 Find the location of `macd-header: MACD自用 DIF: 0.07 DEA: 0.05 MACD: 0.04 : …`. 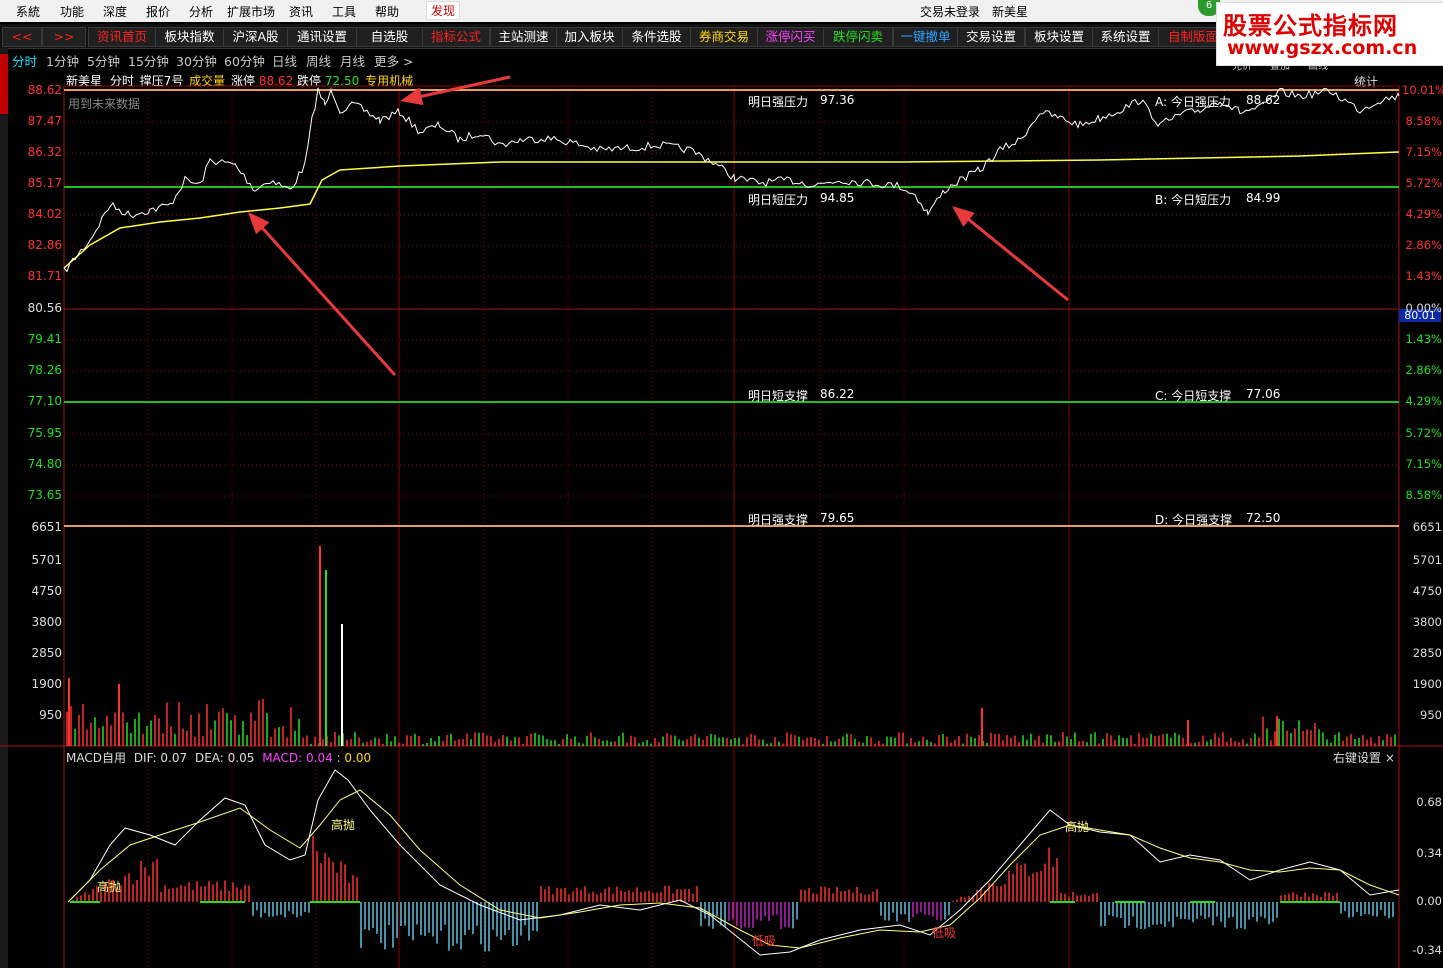

macd-header: MACD自用 DIF: 0.07 DEA: 0.05 MACD: 0.04 : … is located at coordinates (218, 757).